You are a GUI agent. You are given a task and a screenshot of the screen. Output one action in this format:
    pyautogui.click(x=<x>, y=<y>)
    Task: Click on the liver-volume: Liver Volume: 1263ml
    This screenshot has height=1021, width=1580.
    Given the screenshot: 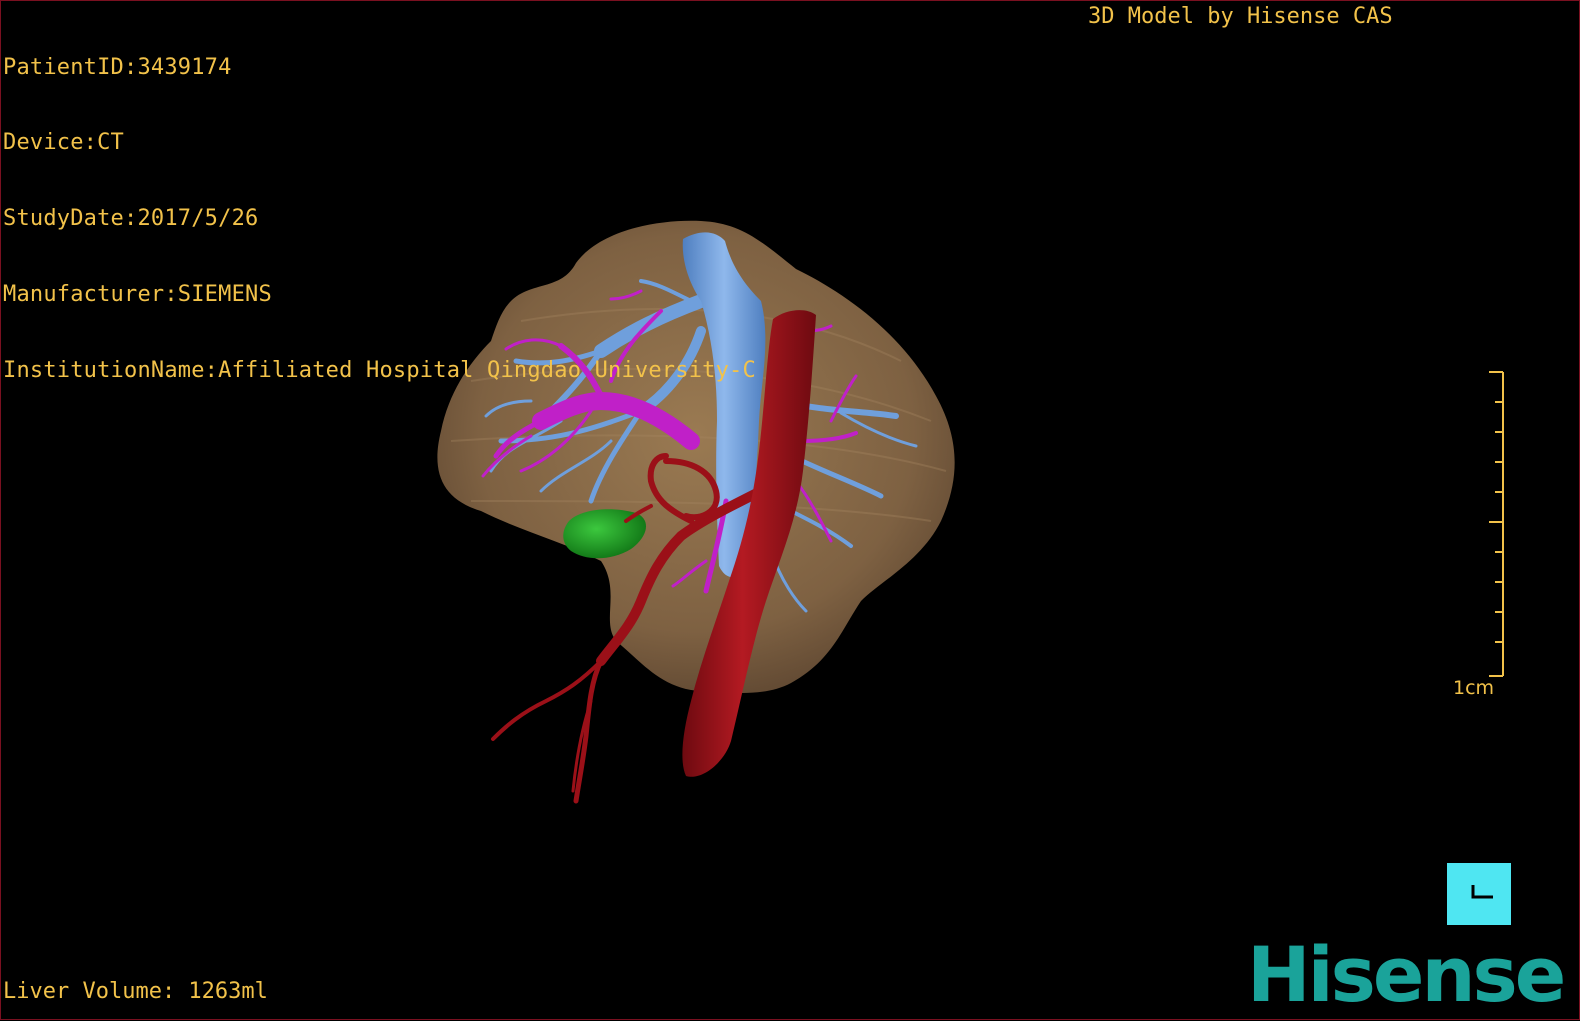 What is the action you would take?
    pyautogui.click(x=135, y=991)
    